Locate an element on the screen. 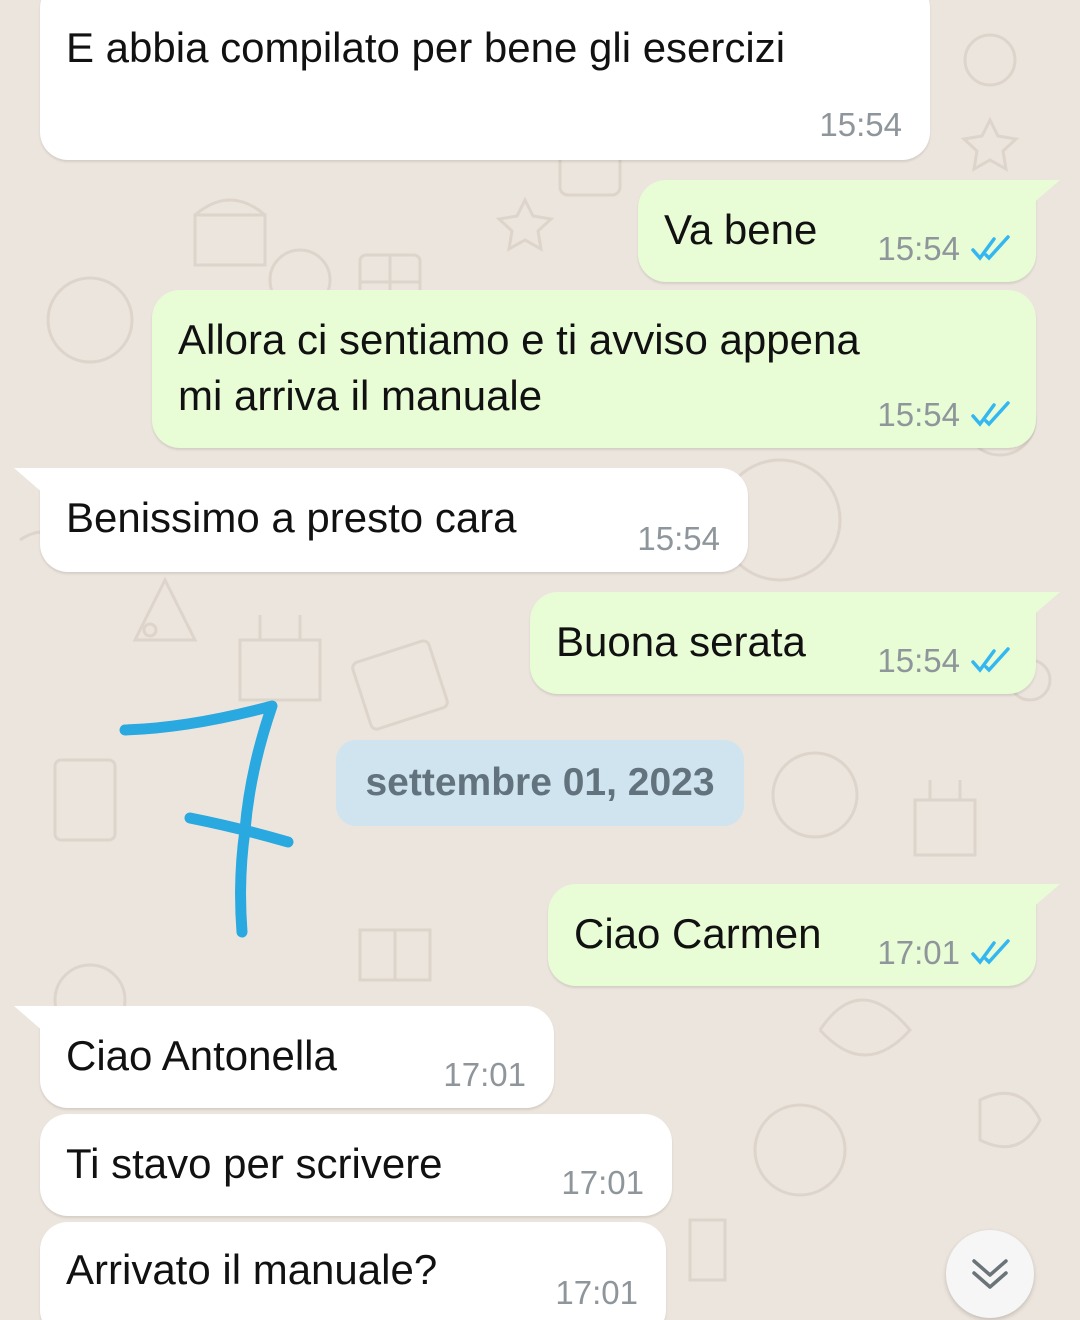  message-text: Ti stavo per scrivere is located at coordinates (254, 1163).